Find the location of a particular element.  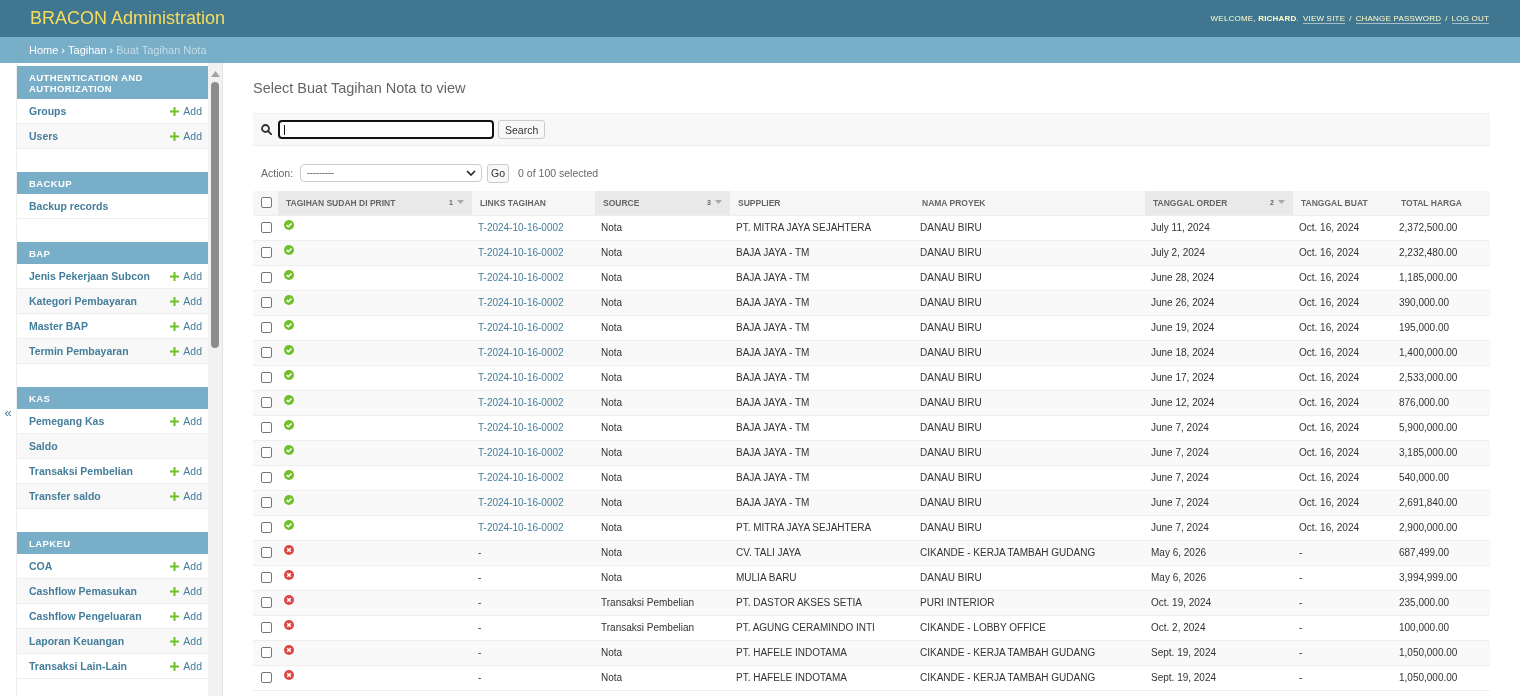

table-cell: PT. HAFELE INDOTAMA is located at coordinates (822, 652).